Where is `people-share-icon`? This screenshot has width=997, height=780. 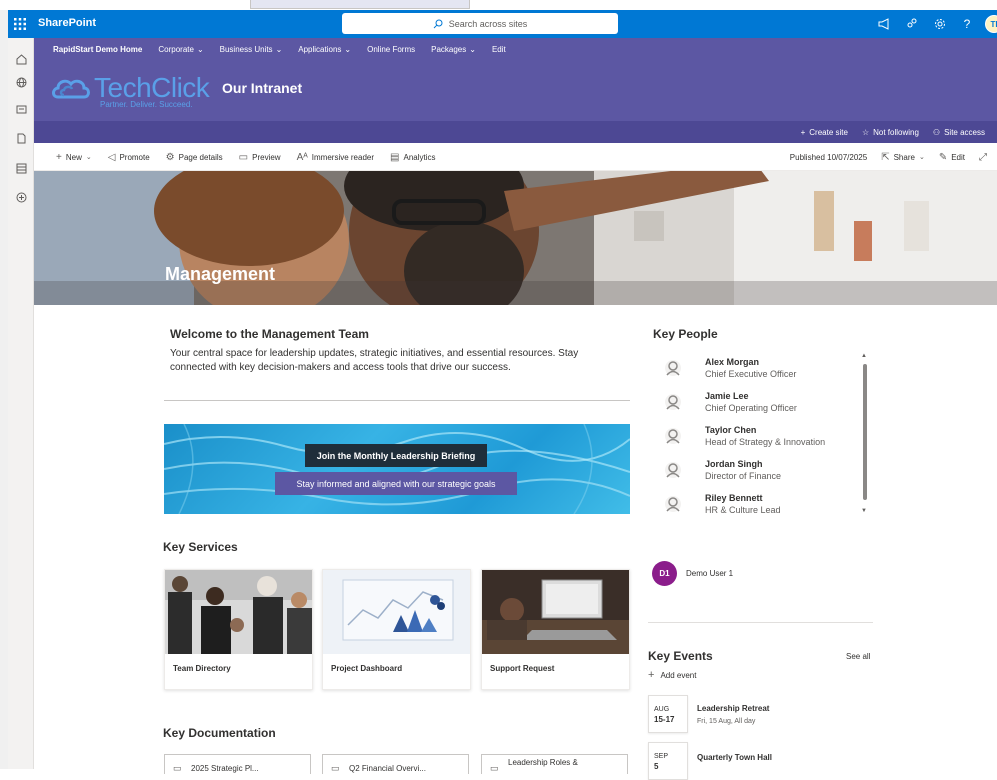
people-share-icon is located at coordinates (912, 24).